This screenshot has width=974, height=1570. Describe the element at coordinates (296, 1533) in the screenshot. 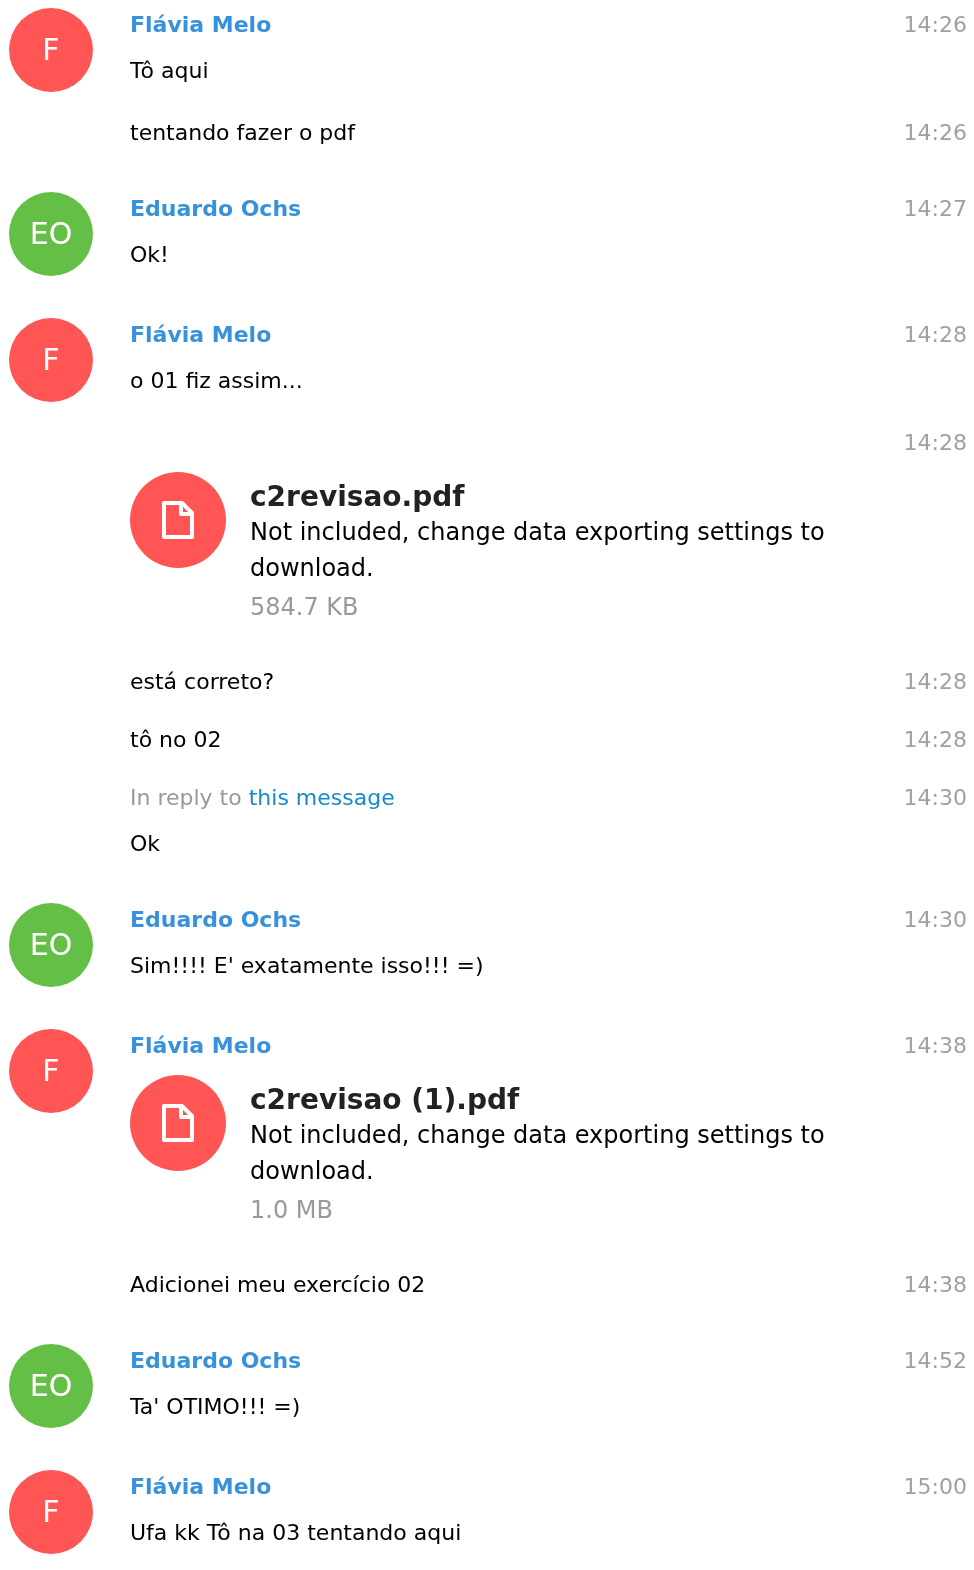

I see `message-text: Ufa kk Tô na 03 tentando aqui` at that location.